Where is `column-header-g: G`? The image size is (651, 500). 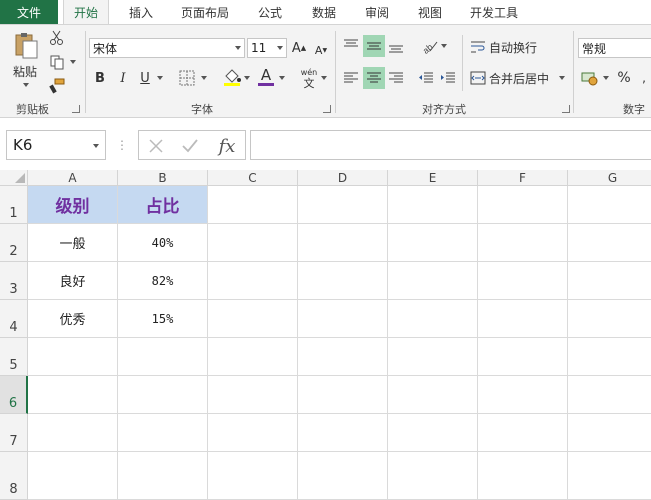
column-header-g: G is located at coordinates (609, 178).